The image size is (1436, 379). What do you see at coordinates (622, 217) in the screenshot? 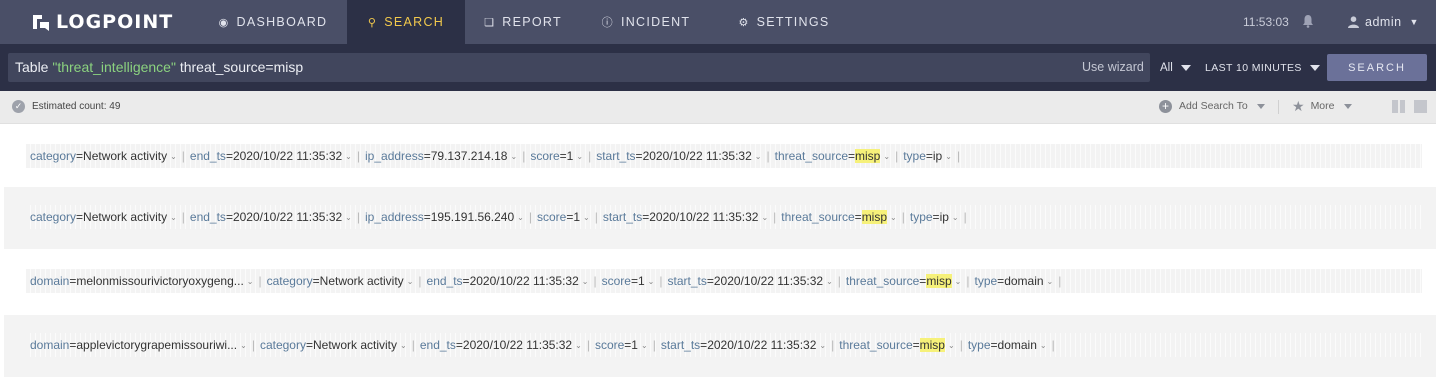
I see `field-key: start_ts` at bounding box center [622, 217].